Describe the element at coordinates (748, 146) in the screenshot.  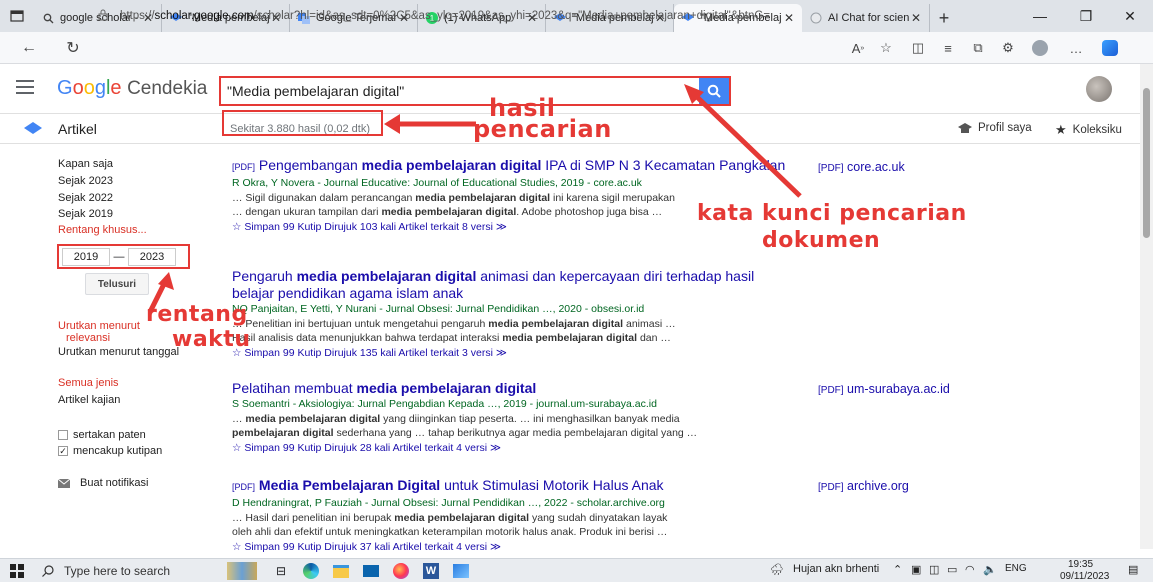
I see `arrow-search-box` at that location.